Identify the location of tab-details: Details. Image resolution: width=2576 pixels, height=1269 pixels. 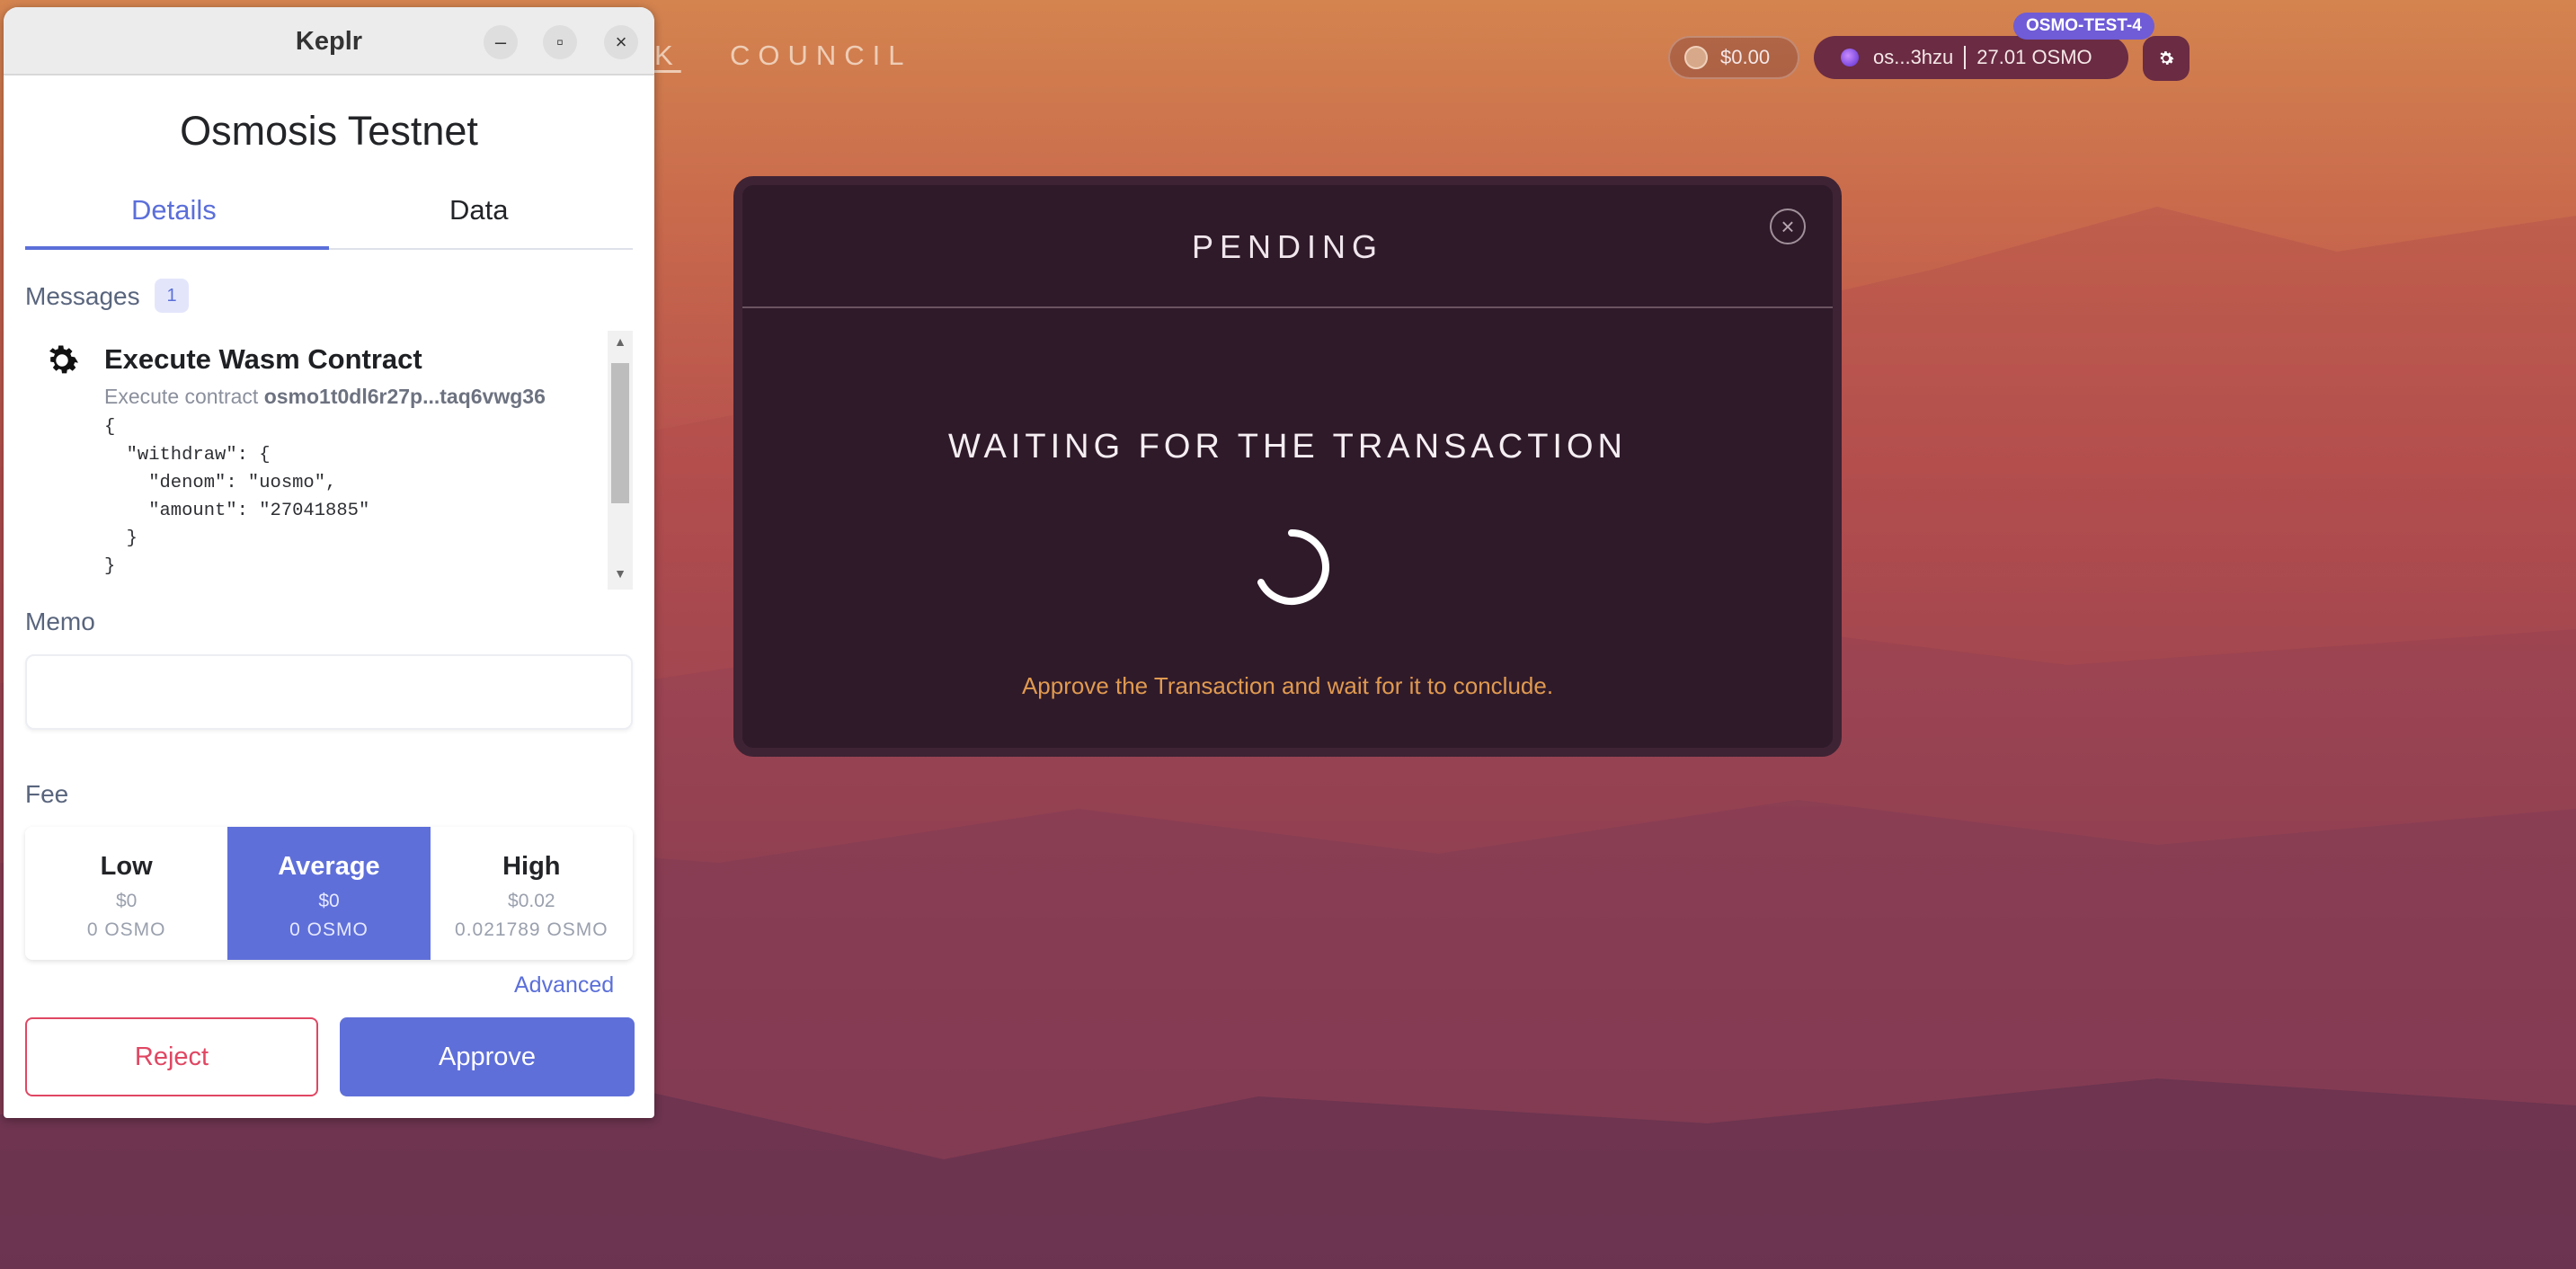
(174, 210).